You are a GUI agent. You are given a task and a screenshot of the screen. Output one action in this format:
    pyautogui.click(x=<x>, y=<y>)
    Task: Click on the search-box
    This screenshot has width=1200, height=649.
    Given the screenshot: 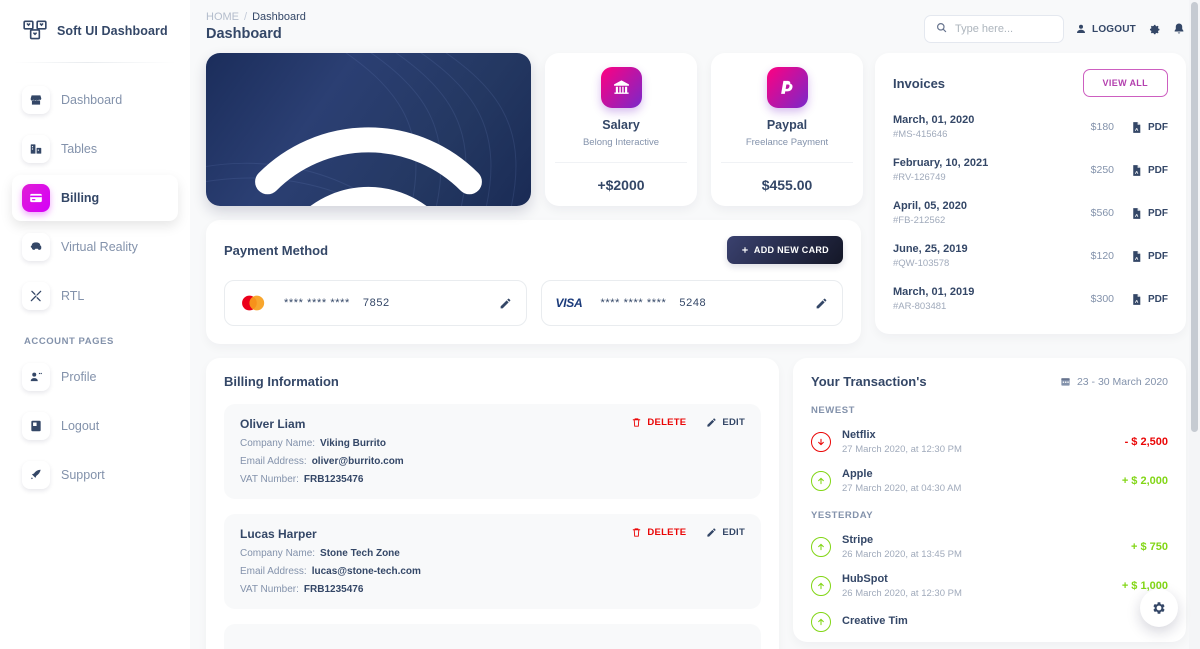 What is the action you would take?
    pyautogui.click(x=994, y=29)
    